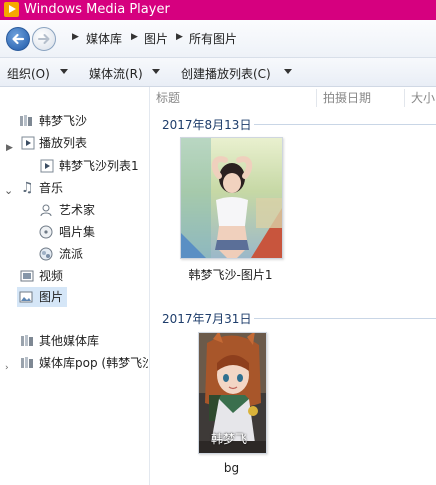  What do you see at coordinates (69, 341) in the screenshot?
I see `sidebar-item-label: 其他媒体库` at bounding box center [69, 341].